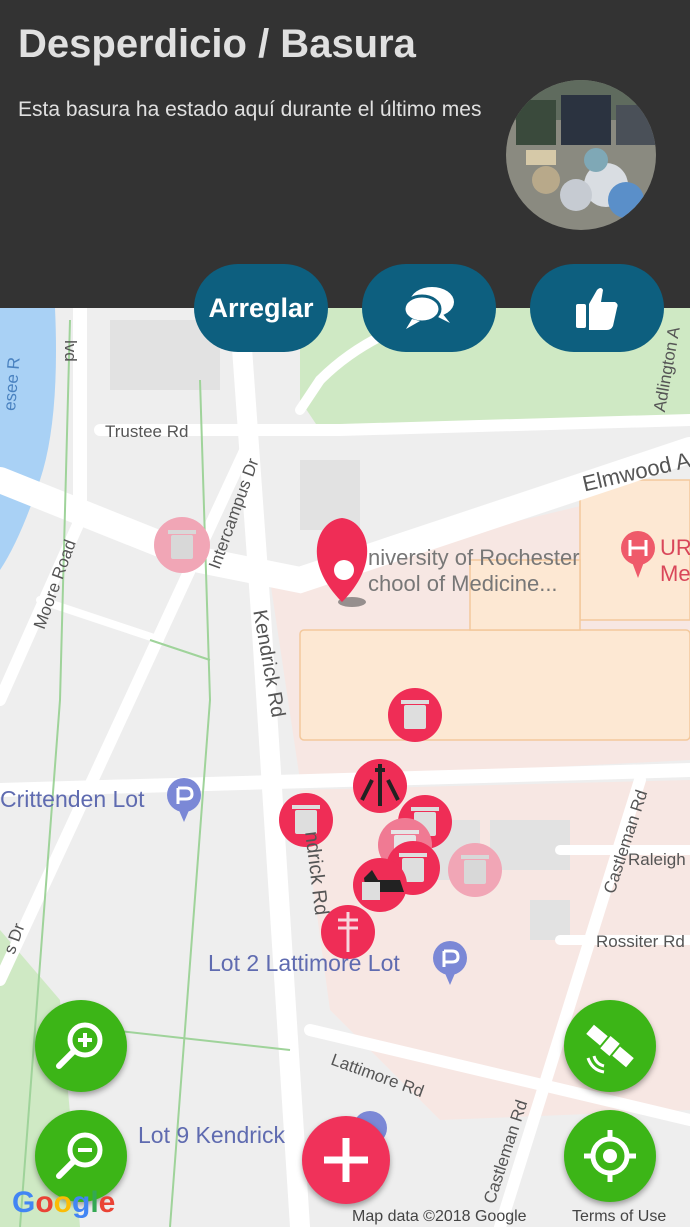 The height and width of the screenshot is (1227, 690). What do you see at coordinates (675, 560) in the screenshot?
I see `place-label-hospital: UR Me` at bounding box center [675, 560].